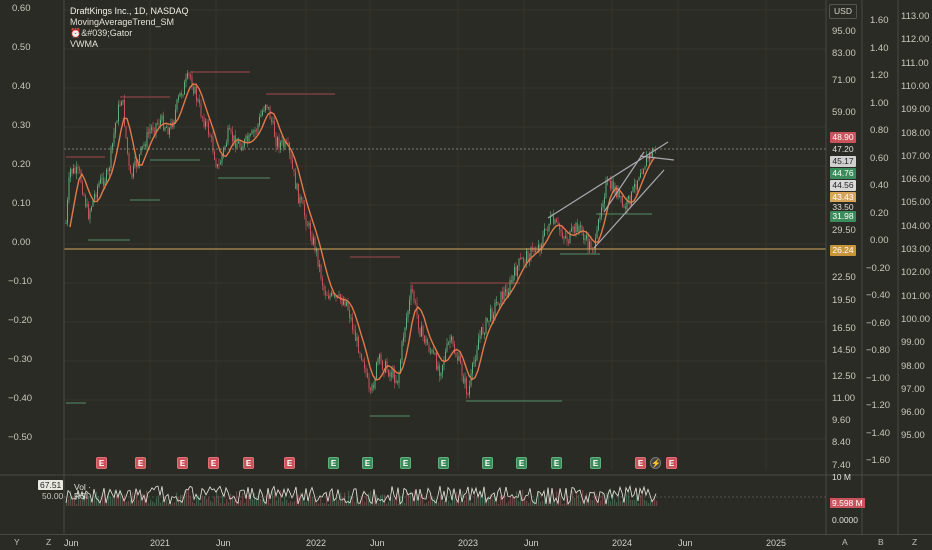  I want to click on price-axis-tick: 7.40, so click(841, 465).